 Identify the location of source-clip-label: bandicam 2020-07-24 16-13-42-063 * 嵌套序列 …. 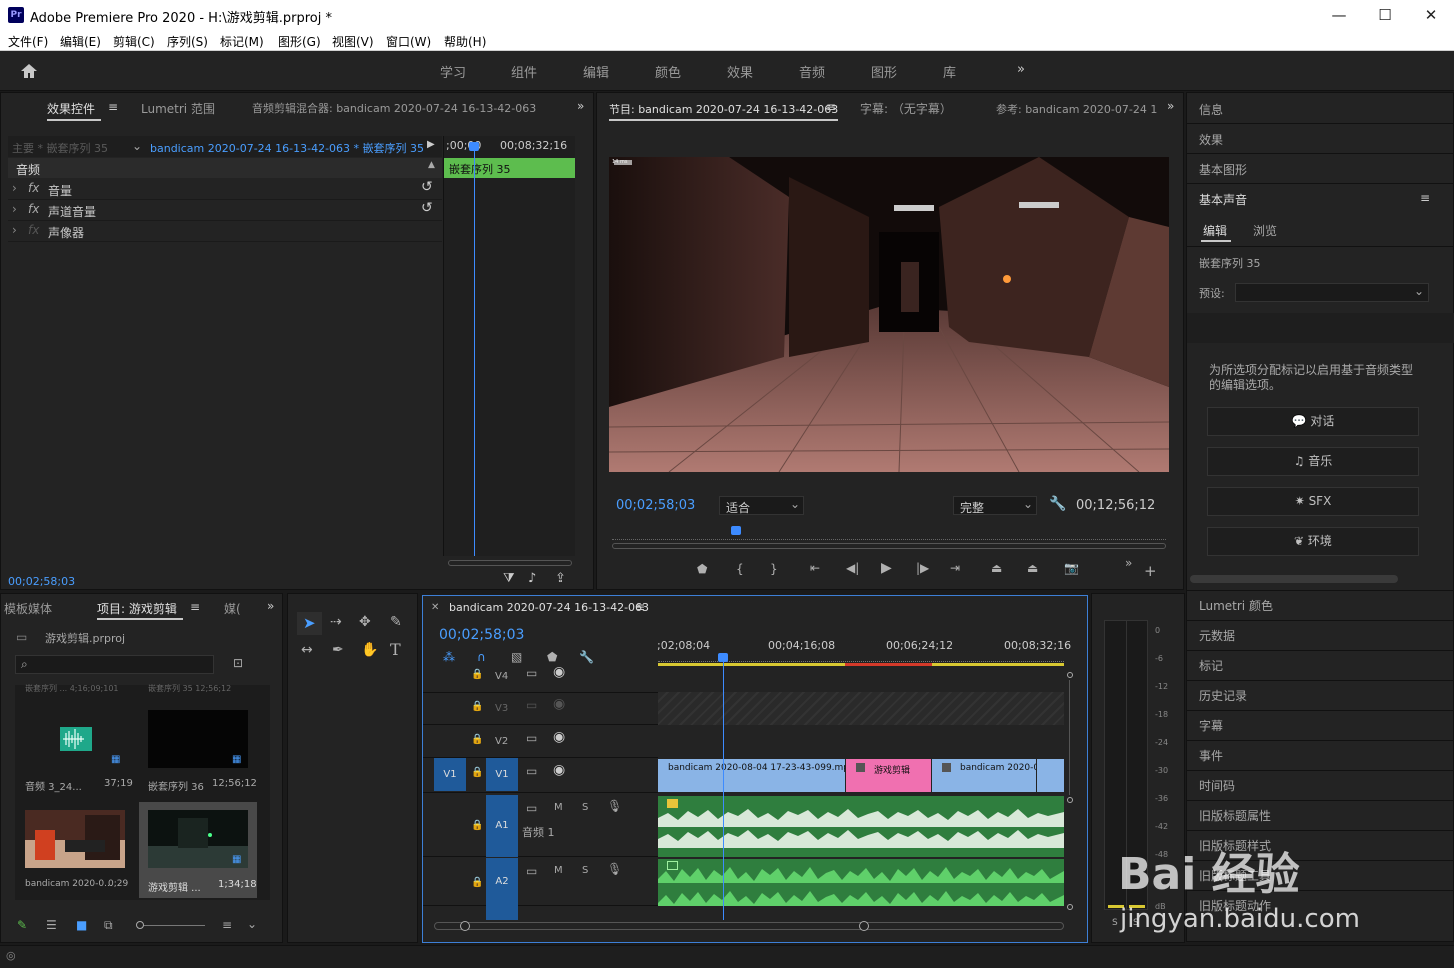
(287, 148).